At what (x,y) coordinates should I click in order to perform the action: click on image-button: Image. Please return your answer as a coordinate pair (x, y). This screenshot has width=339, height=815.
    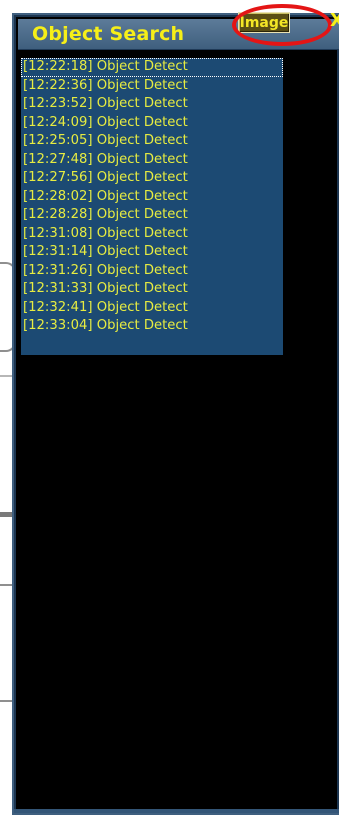
    Looking at the image, I should click on (264, 22).